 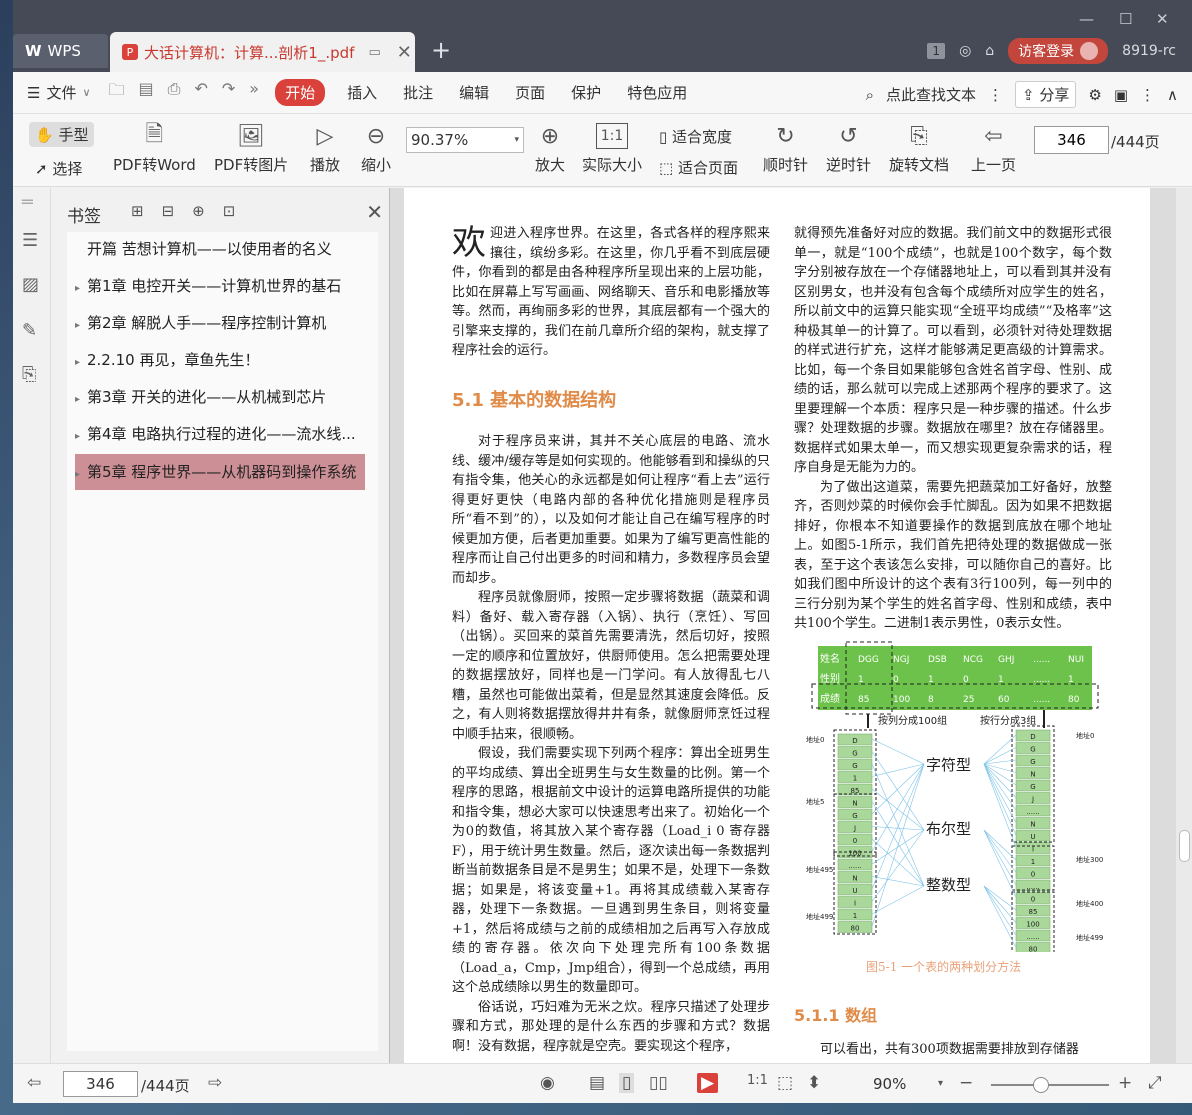 What do you see at coordinates (695, 136) in the screenshot?
I see `fit-width-button: ▯ 适合宽度` at bounding box center [695, 136].